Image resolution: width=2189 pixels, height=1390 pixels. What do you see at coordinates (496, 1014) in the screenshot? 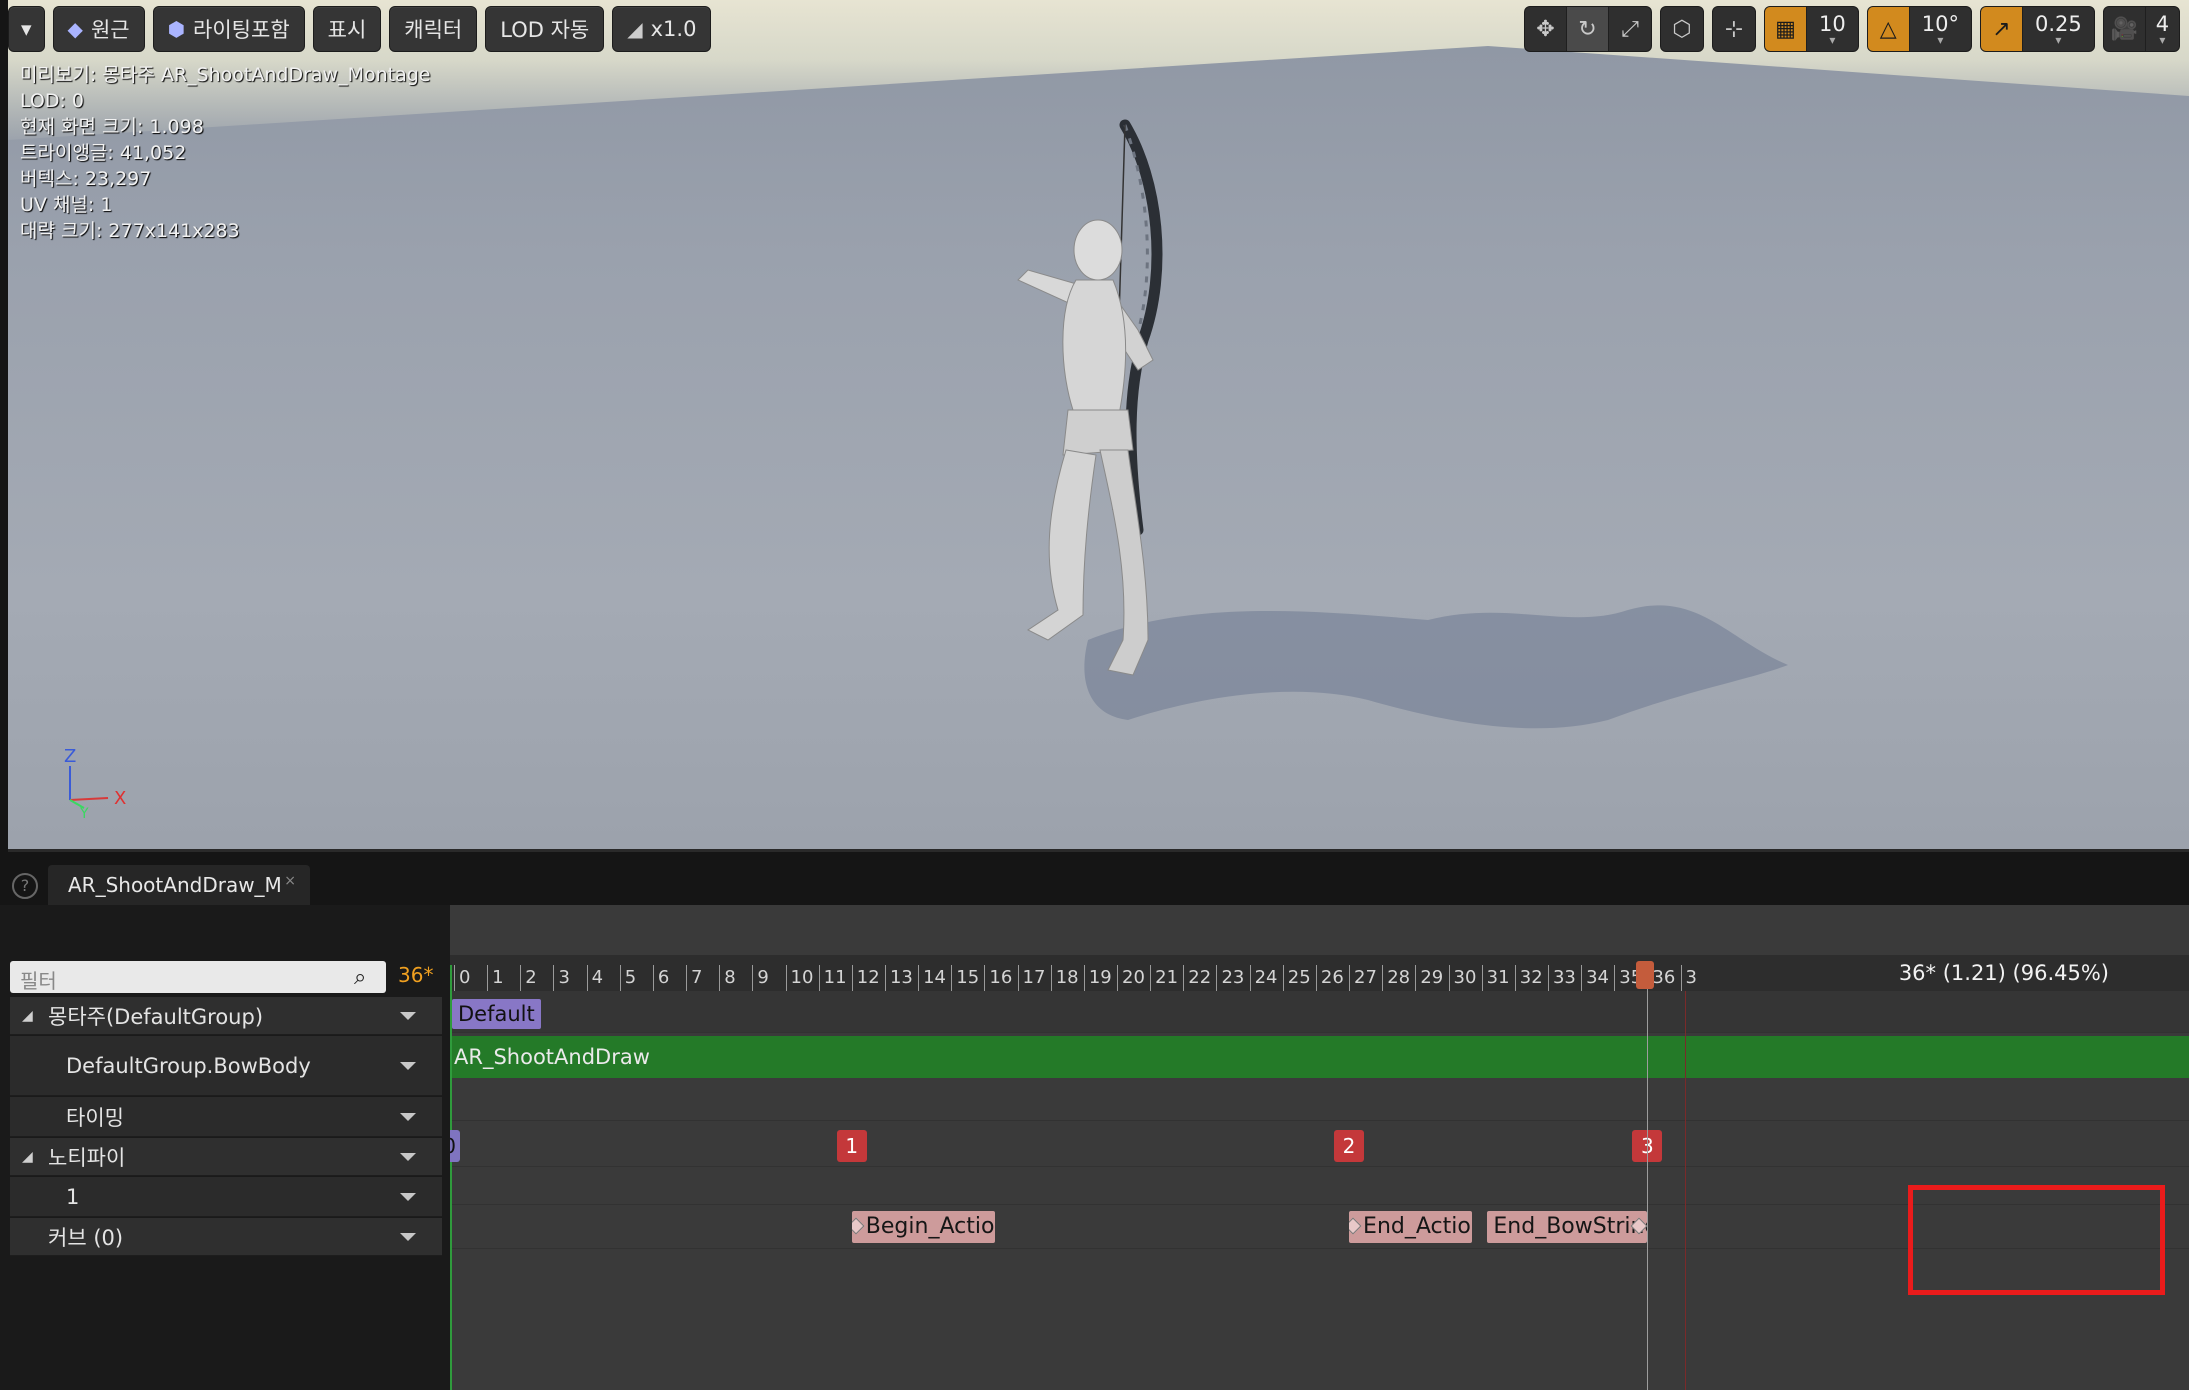
I see `section-chip-default: Default` at bounding box center [496, 1014].